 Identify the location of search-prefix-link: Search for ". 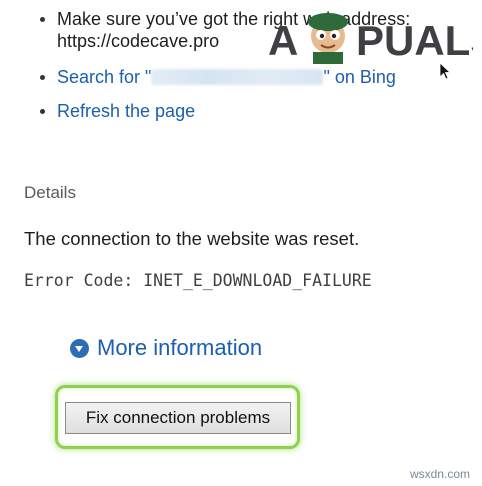
(104, 77).